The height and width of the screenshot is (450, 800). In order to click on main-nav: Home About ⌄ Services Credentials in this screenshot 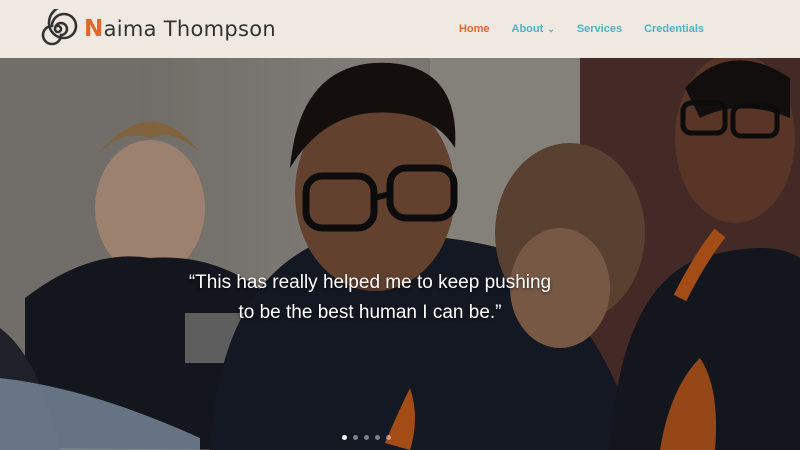, I will do `click(581, 29)`.